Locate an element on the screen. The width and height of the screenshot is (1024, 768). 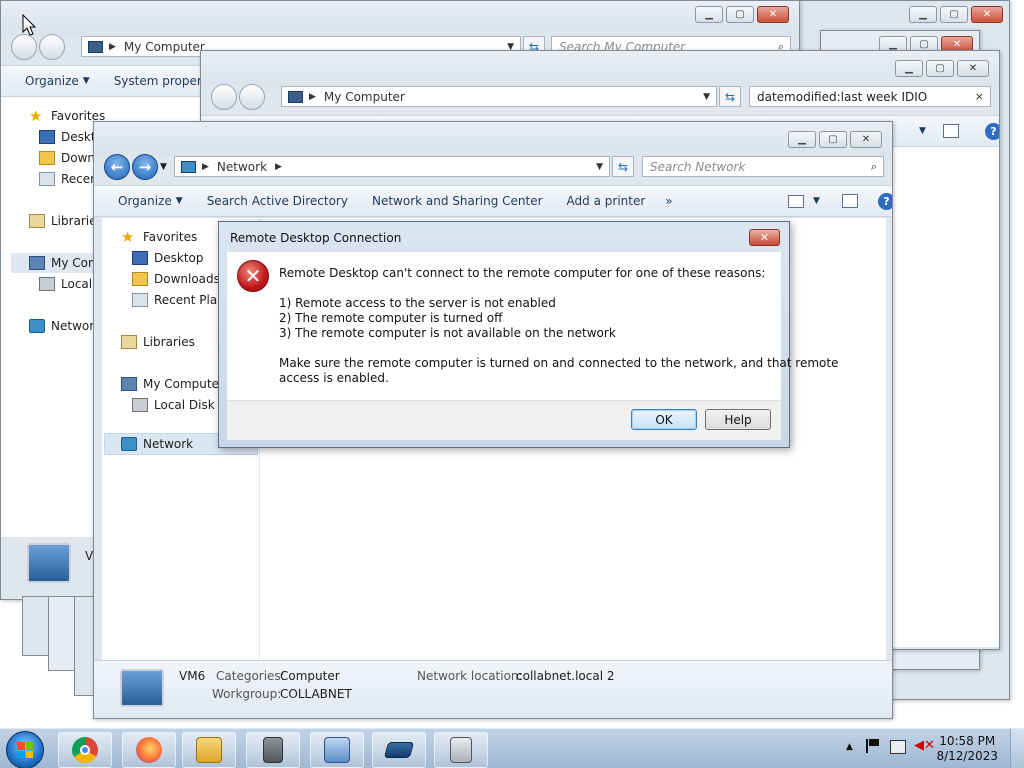
details-categories-label: Categories: is located at coordinates (250, 676).